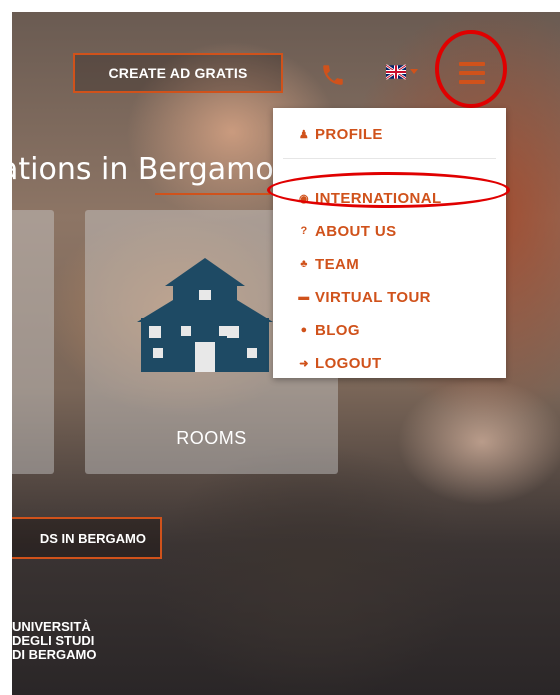 The width and height of the screenshot is (560, 695). I want to click on page-heading: ations in Bergamo, so click(143, 169).